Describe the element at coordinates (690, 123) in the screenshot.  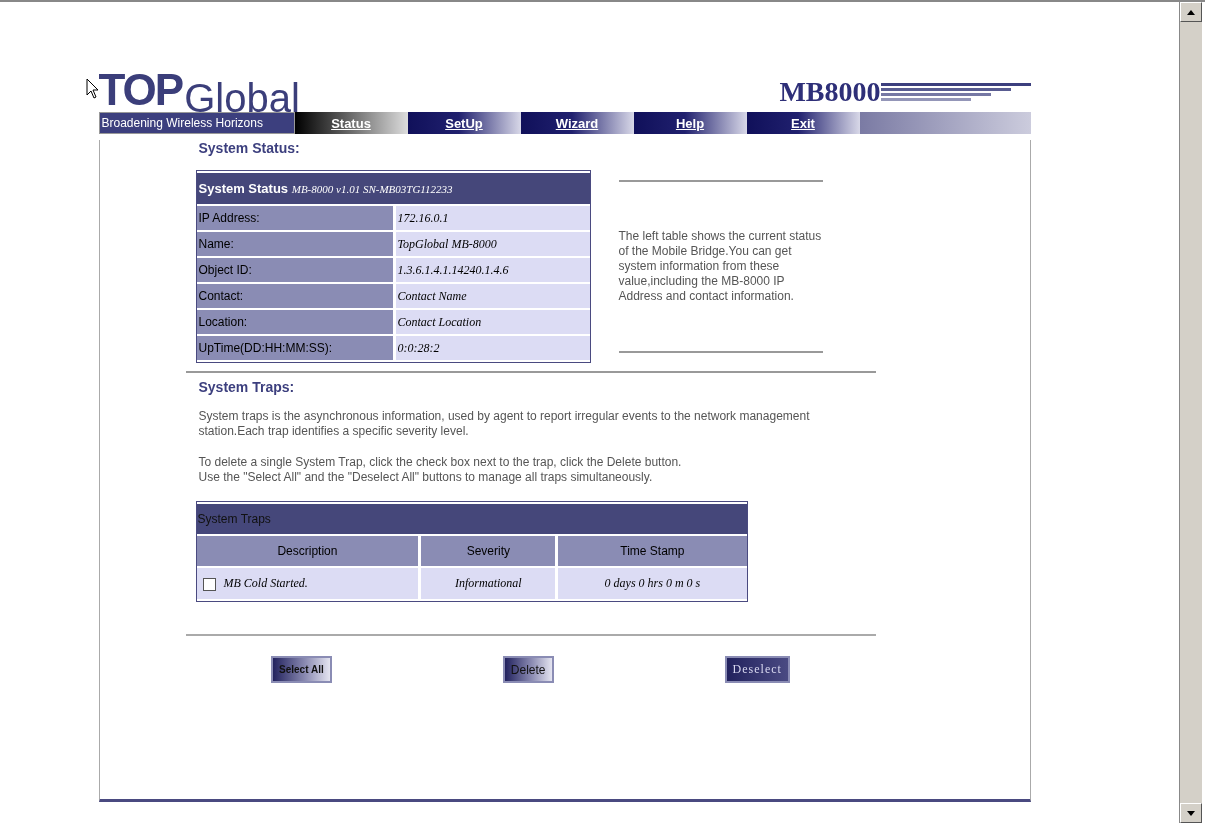
I see `nav-tab: Help` at that location.